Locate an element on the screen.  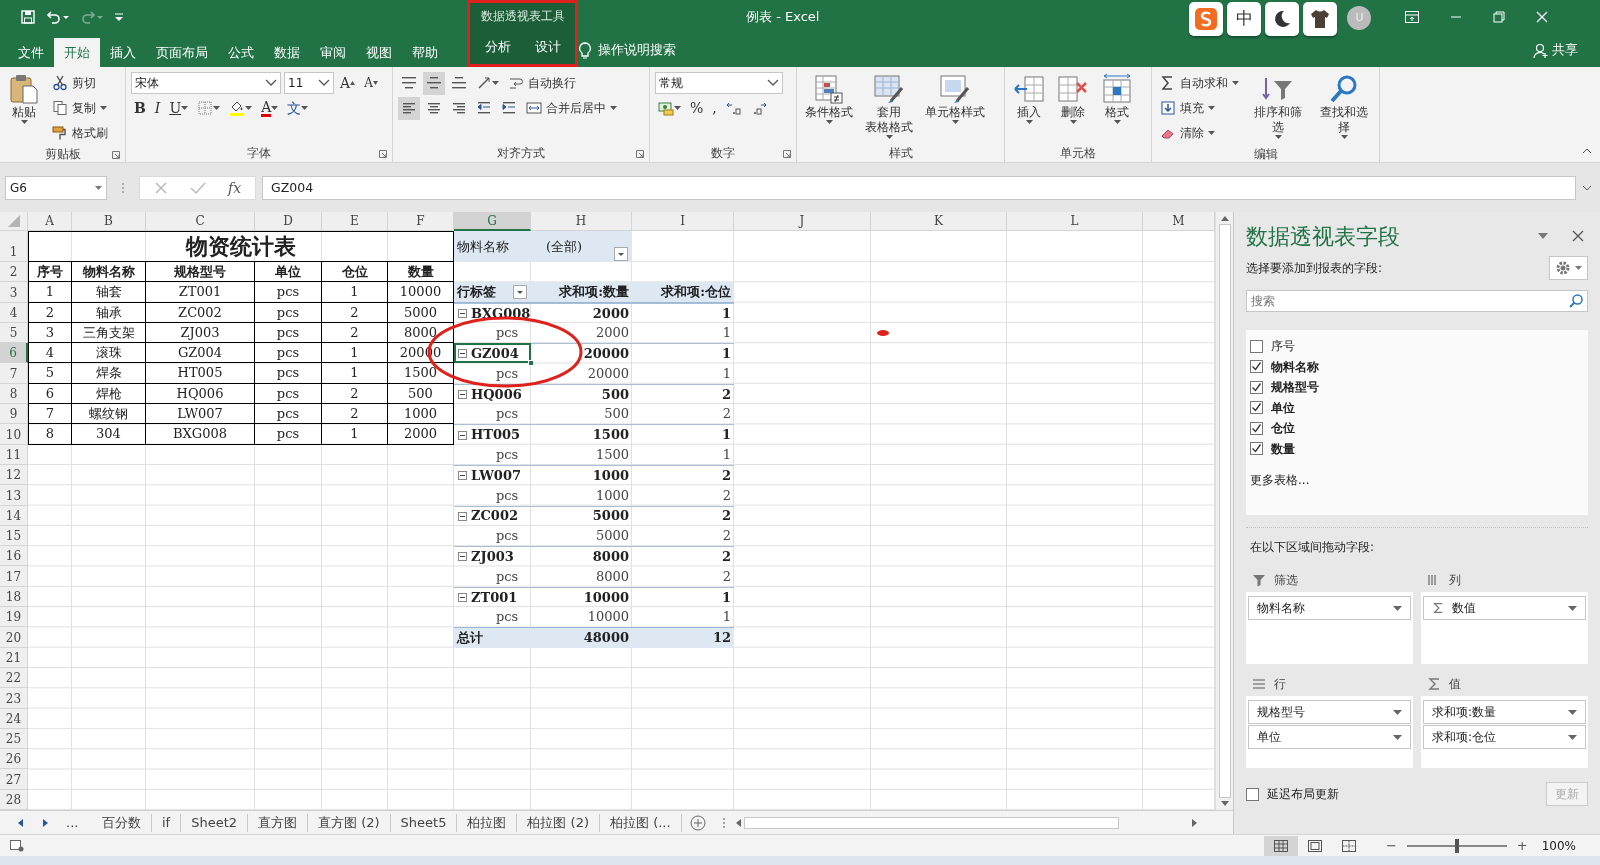
sort-filter-button: 排序和筛选 is located at coordinates (1278, 106).